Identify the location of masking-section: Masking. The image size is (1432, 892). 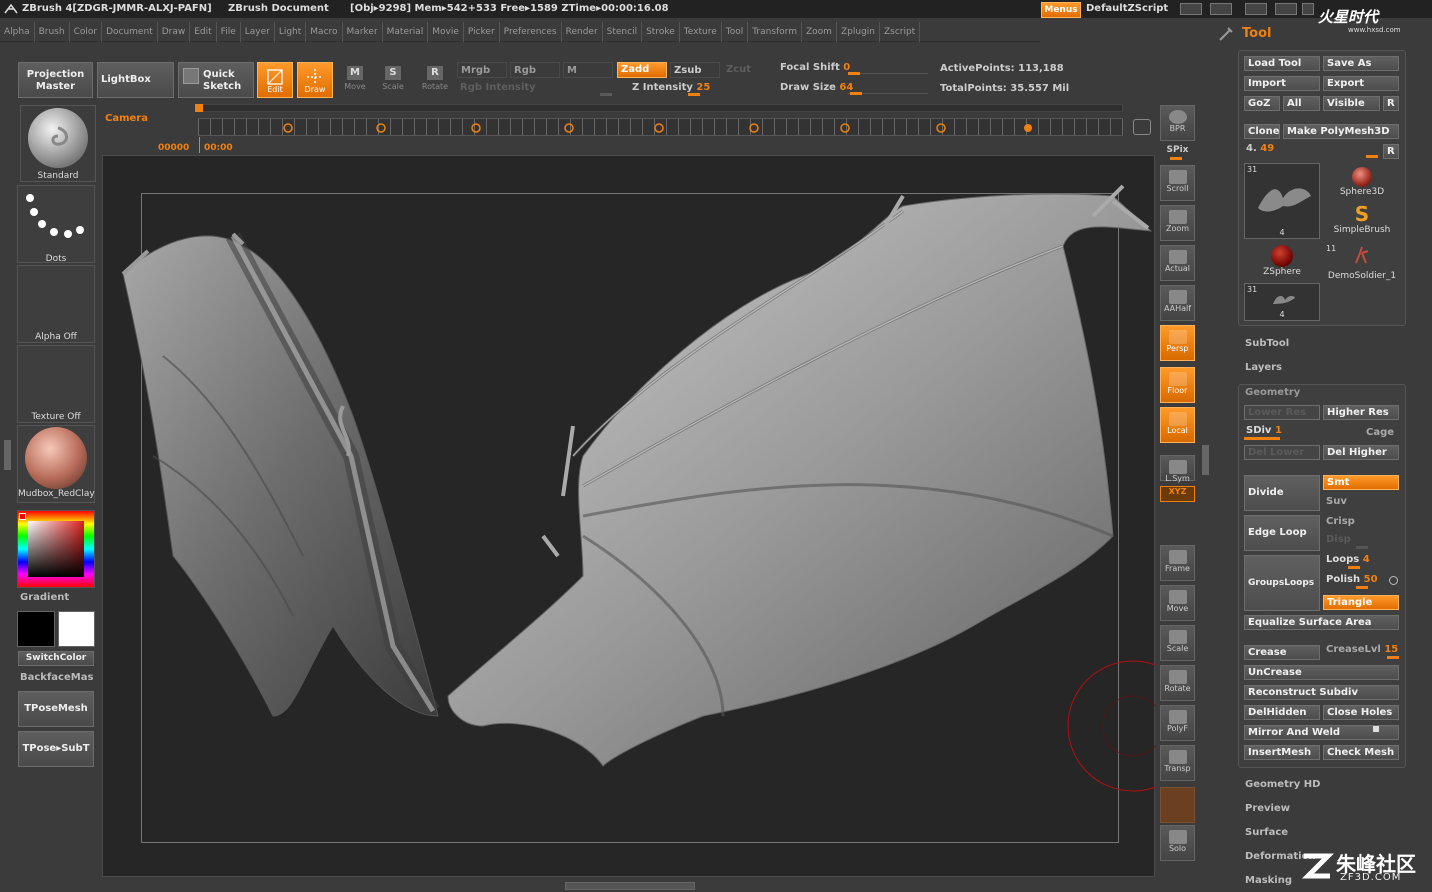
(1268, 880).